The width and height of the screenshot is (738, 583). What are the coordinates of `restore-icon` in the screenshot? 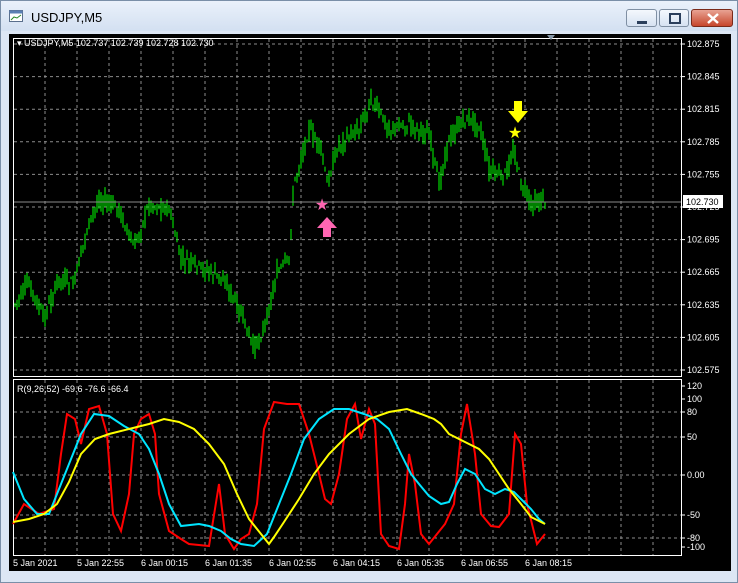 It's located at (675, 18).